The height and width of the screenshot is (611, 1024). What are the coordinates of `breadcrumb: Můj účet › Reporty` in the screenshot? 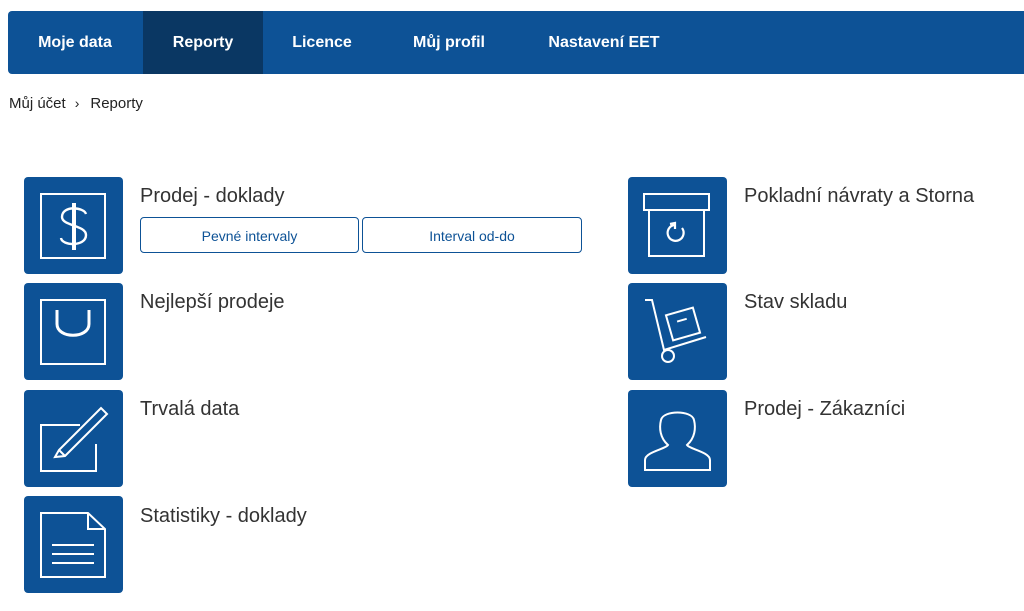 It's located at (76, 103).